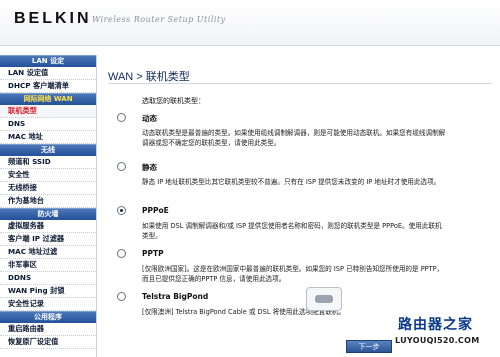  I want to click on watermark-url: LUYOUQI520.COM, so click(437, 340).